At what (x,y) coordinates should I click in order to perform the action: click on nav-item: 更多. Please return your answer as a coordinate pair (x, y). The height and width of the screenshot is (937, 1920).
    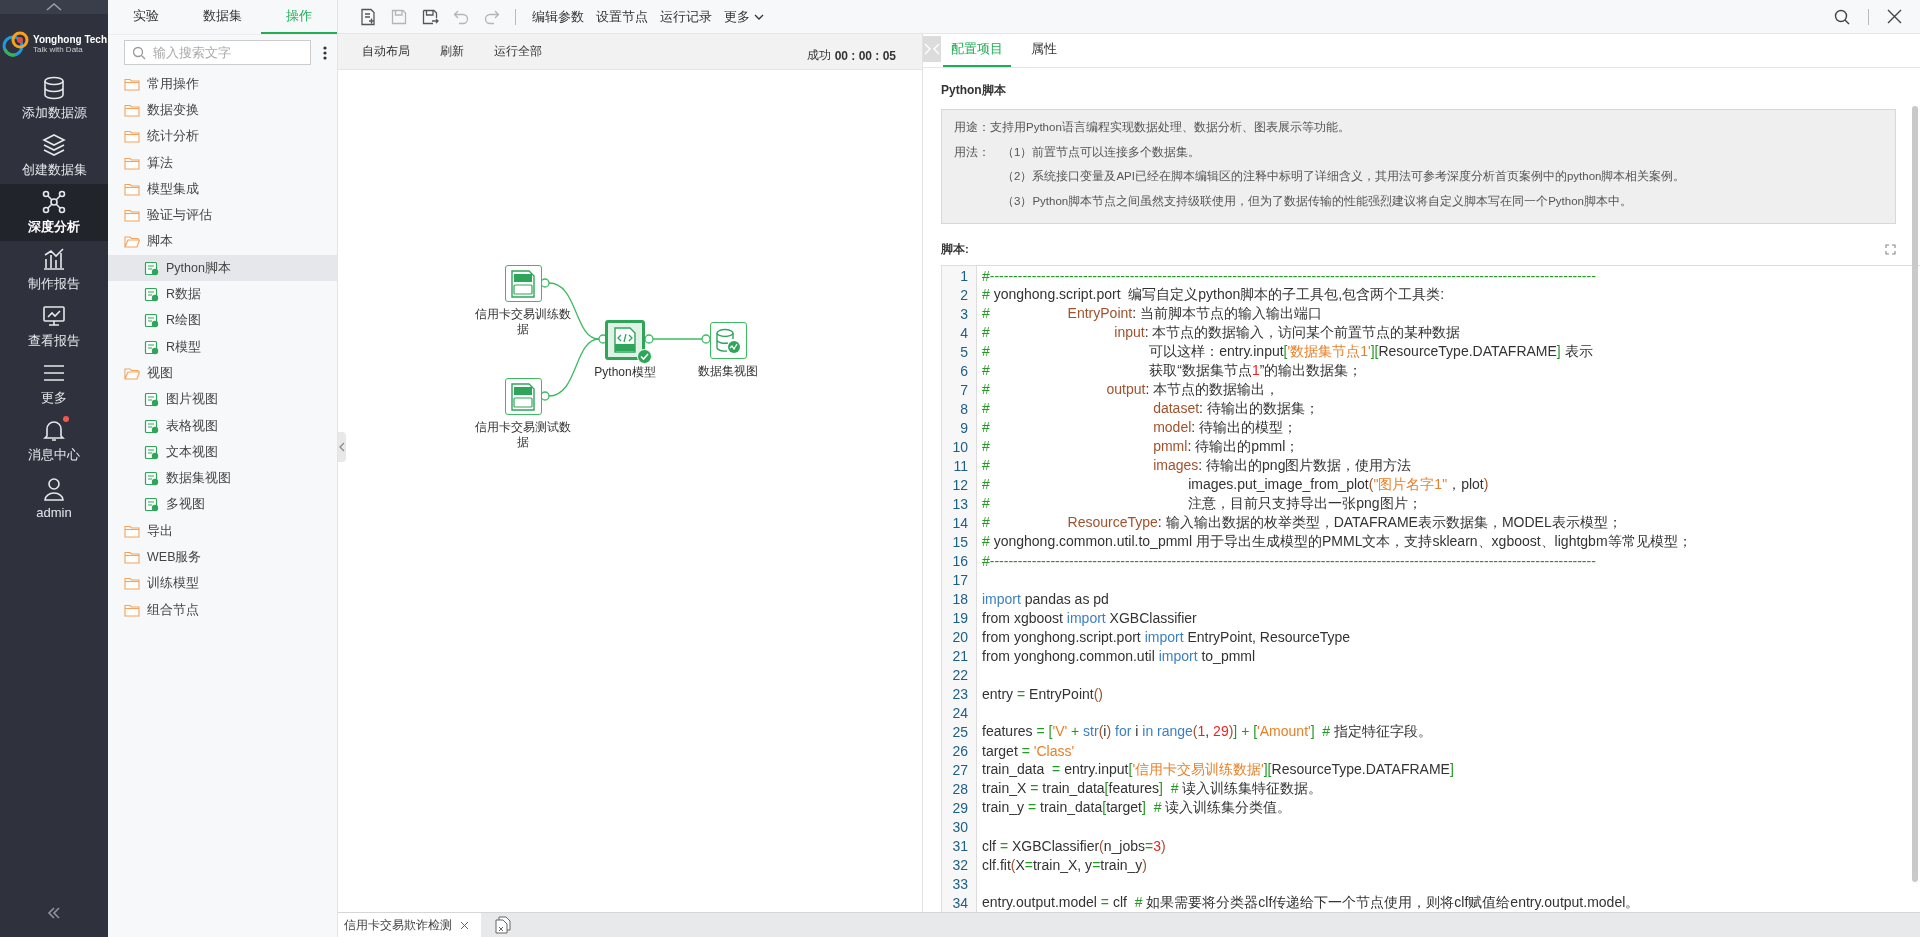
    Looking at the image, I should click on (54, 383).